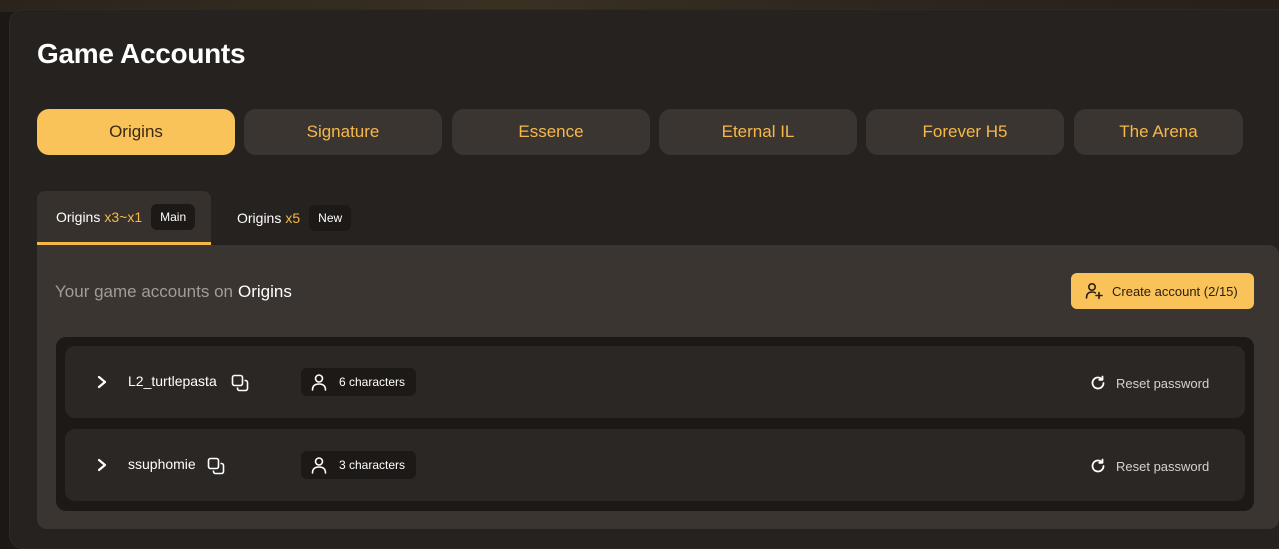 The height and width of the screenshot is (549, 1279). I want to click on create-account-label: Create account (2/15), so click(1175, 291).